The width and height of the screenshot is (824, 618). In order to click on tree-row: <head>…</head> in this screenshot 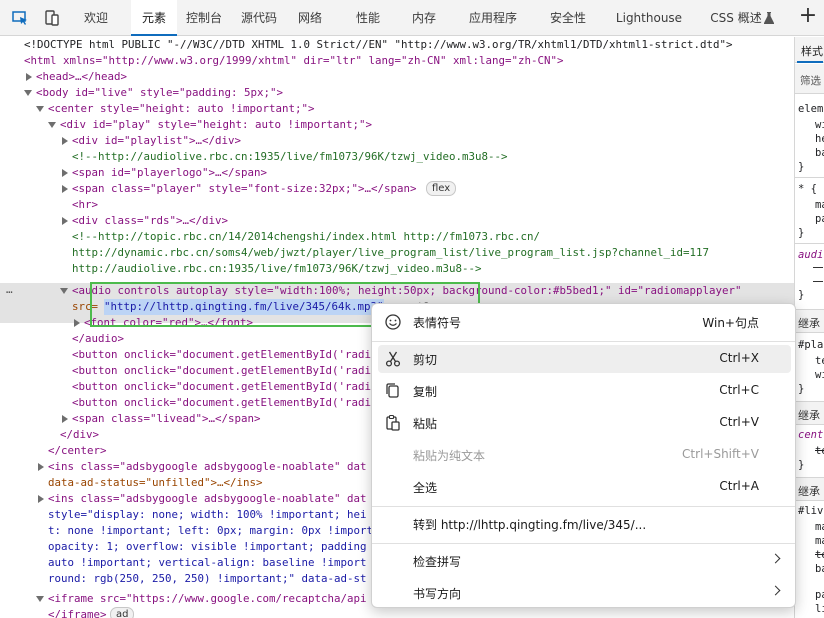, I will do `click(397, 77)`.